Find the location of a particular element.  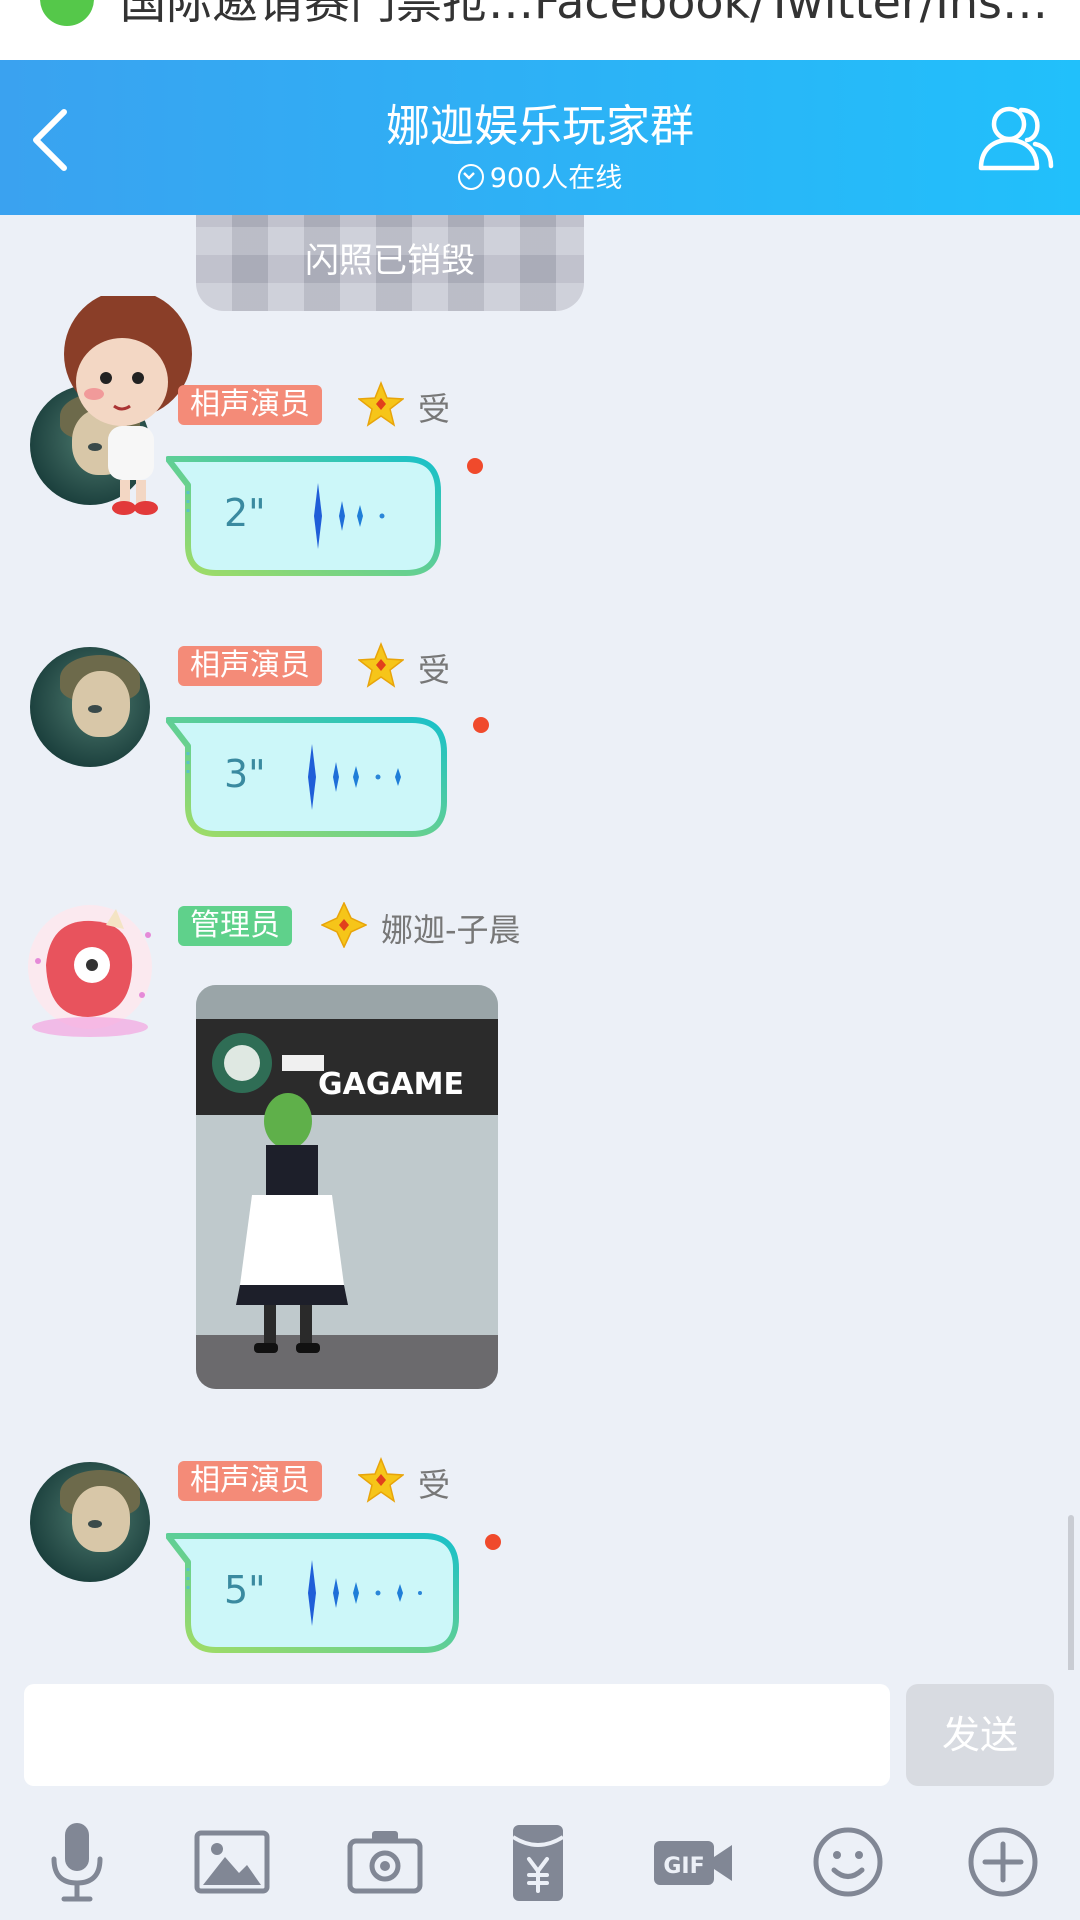

voice-message-bubble: 3" is located at coordinates (307, 776).